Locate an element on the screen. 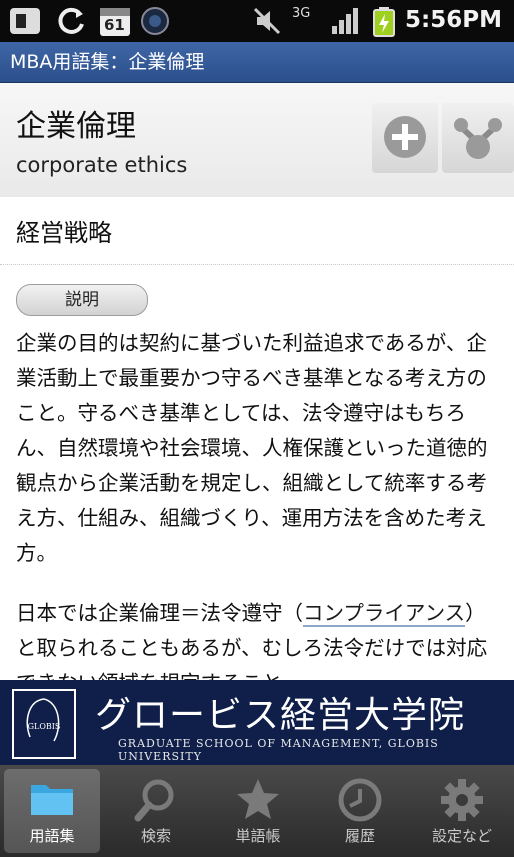 The width and height of the screenshot is (514, 857). app-title: MBA用語集：企業倫理 is located at coordinates (107, 62).